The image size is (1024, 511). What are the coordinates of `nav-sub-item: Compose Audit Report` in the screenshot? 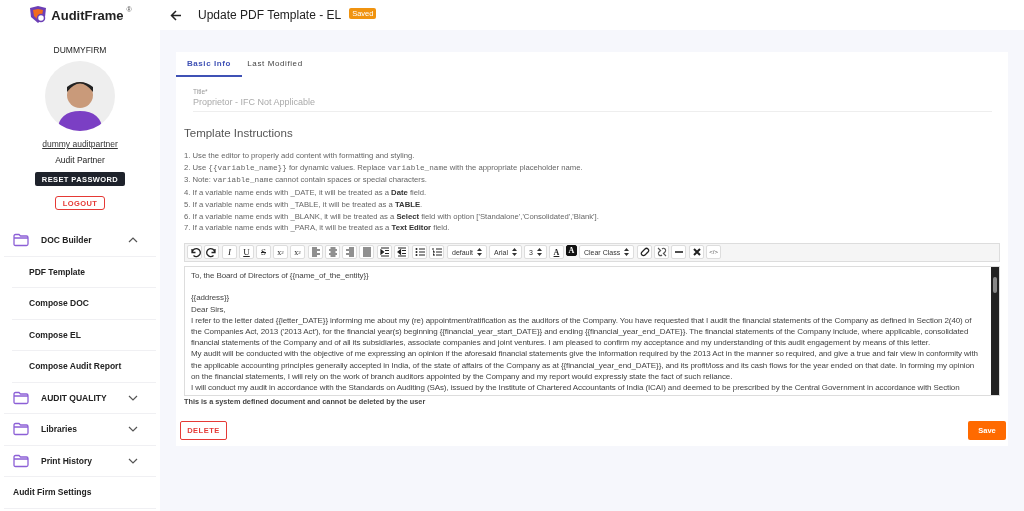 It's located at (84, 367).